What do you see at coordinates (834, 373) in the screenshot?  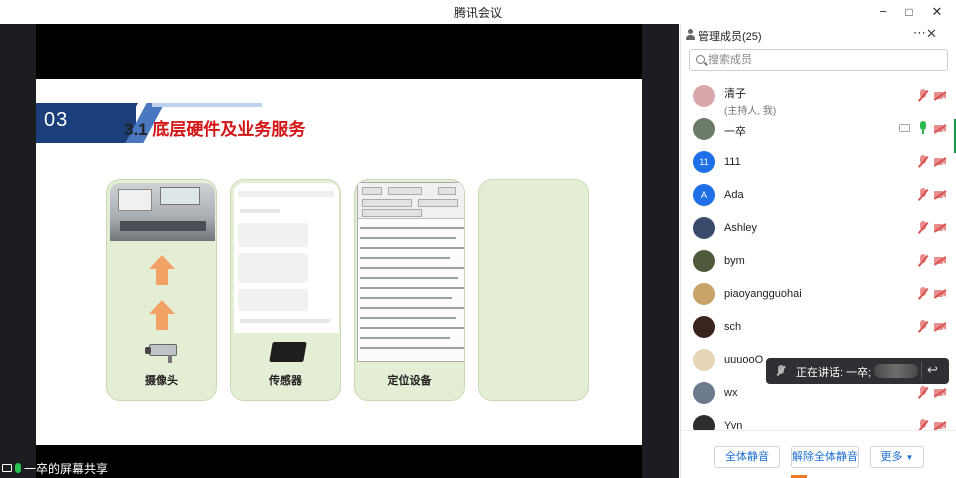 I see `speaking-label: 正在讲话: 一卒;` at bounding box center [834, 373].